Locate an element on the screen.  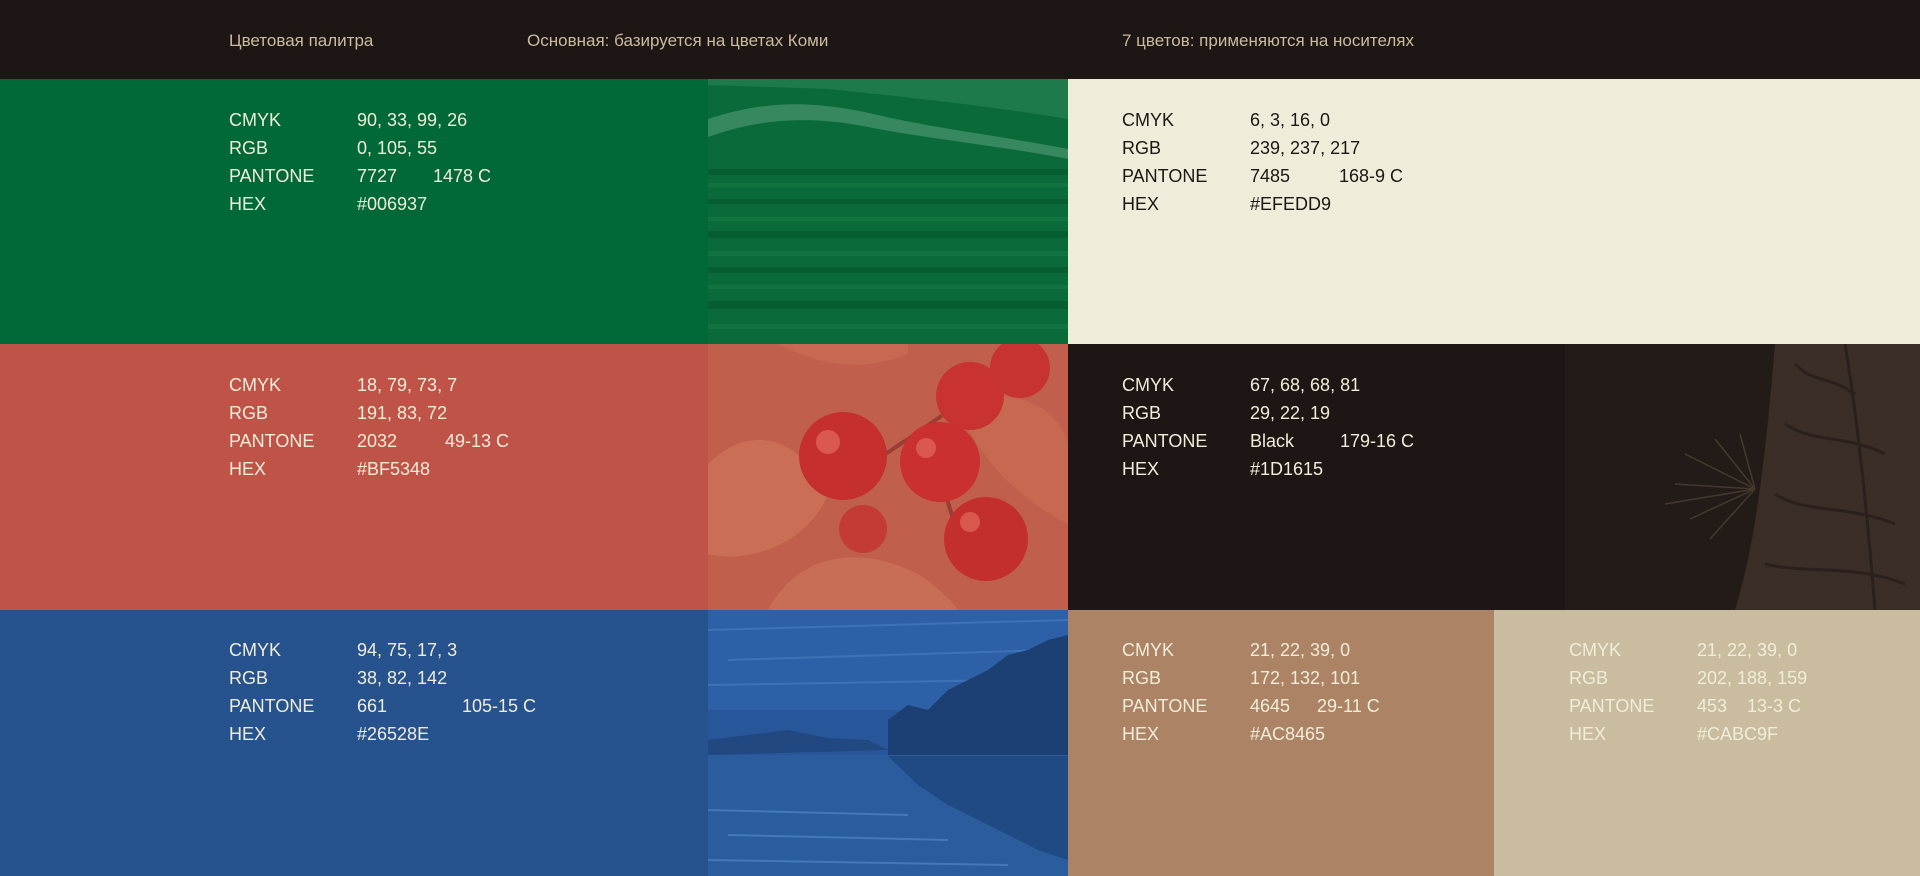
main-colors-caption: Основная: базируется на цветах Коми is located at coordinates (678, 40).